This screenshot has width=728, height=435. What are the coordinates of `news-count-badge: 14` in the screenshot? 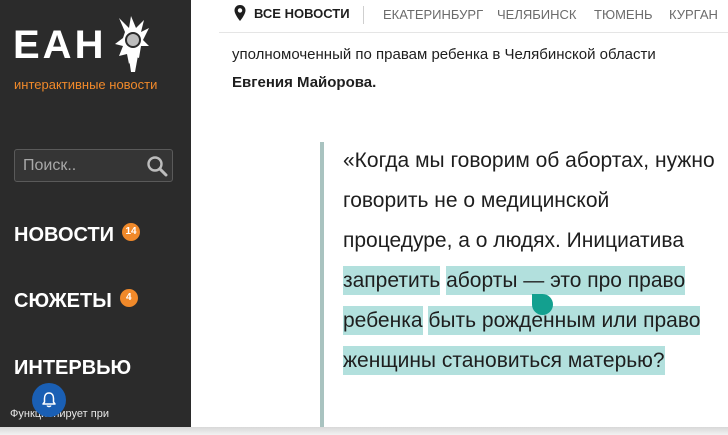 It's located at (131, 231).